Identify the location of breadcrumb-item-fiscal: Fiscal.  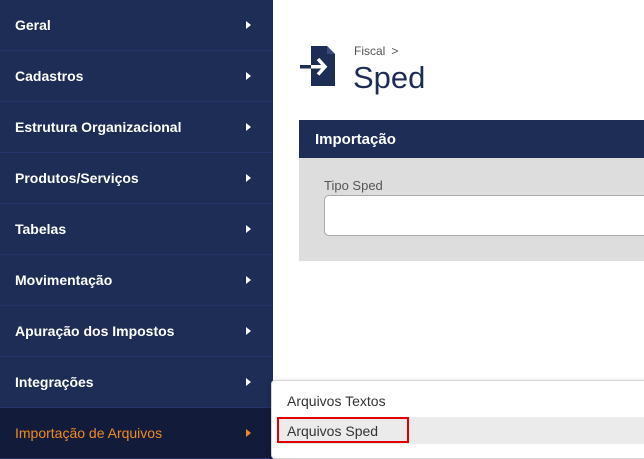
(369, 51).